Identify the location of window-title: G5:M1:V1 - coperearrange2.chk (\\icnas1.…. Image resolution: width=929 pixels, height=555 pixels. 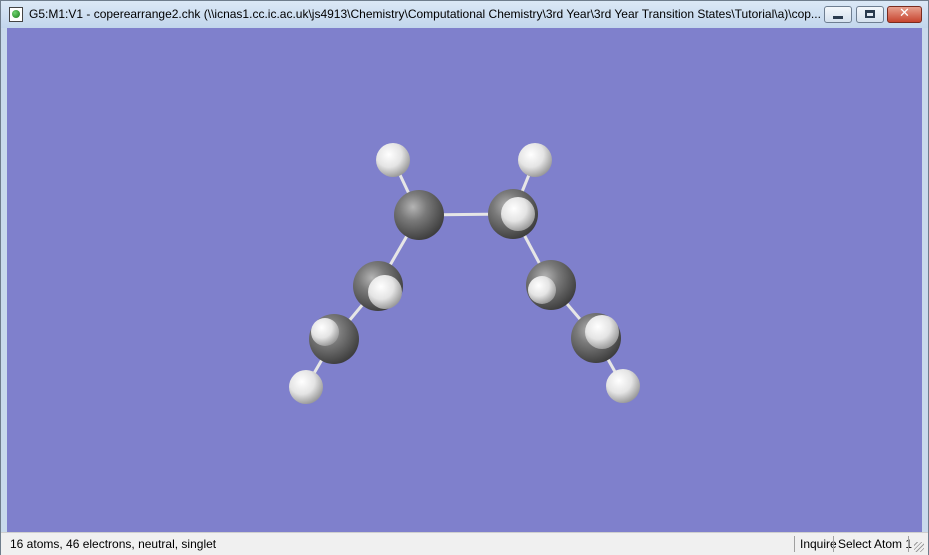
(425, 14).